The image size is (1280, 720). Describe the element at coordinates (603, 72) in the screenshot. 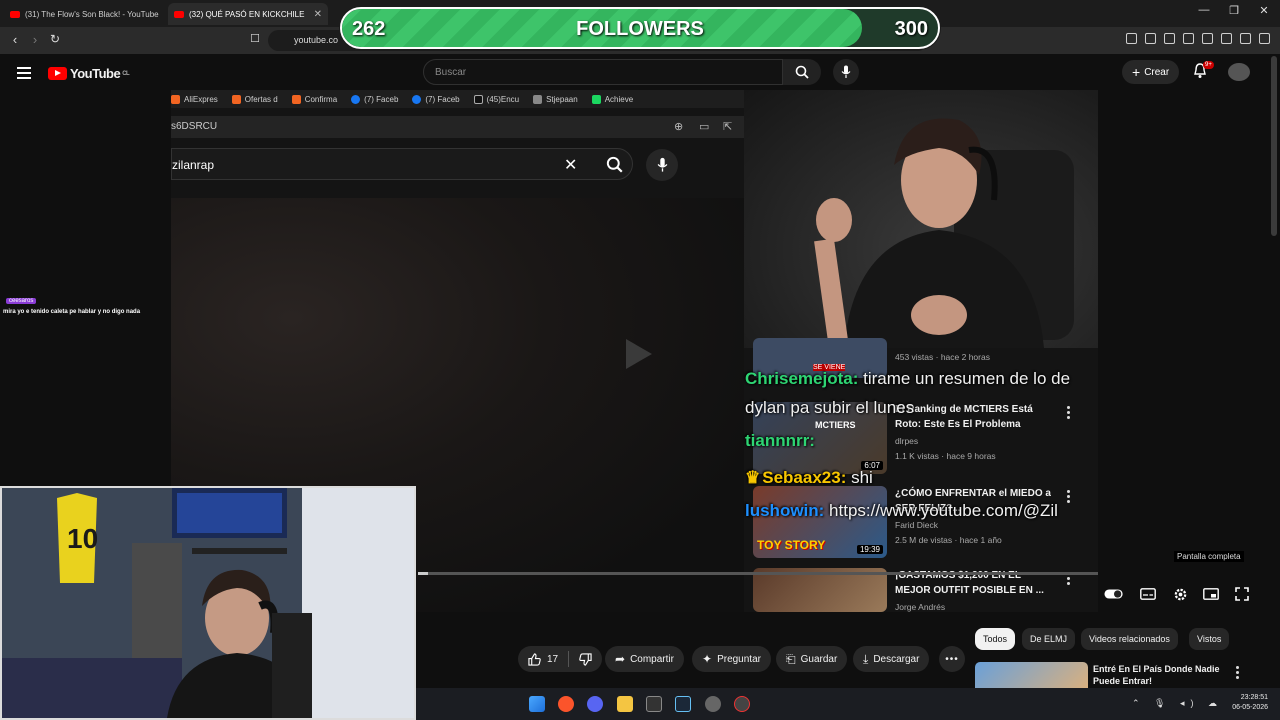

I see `search-input: Buscar` at that location.